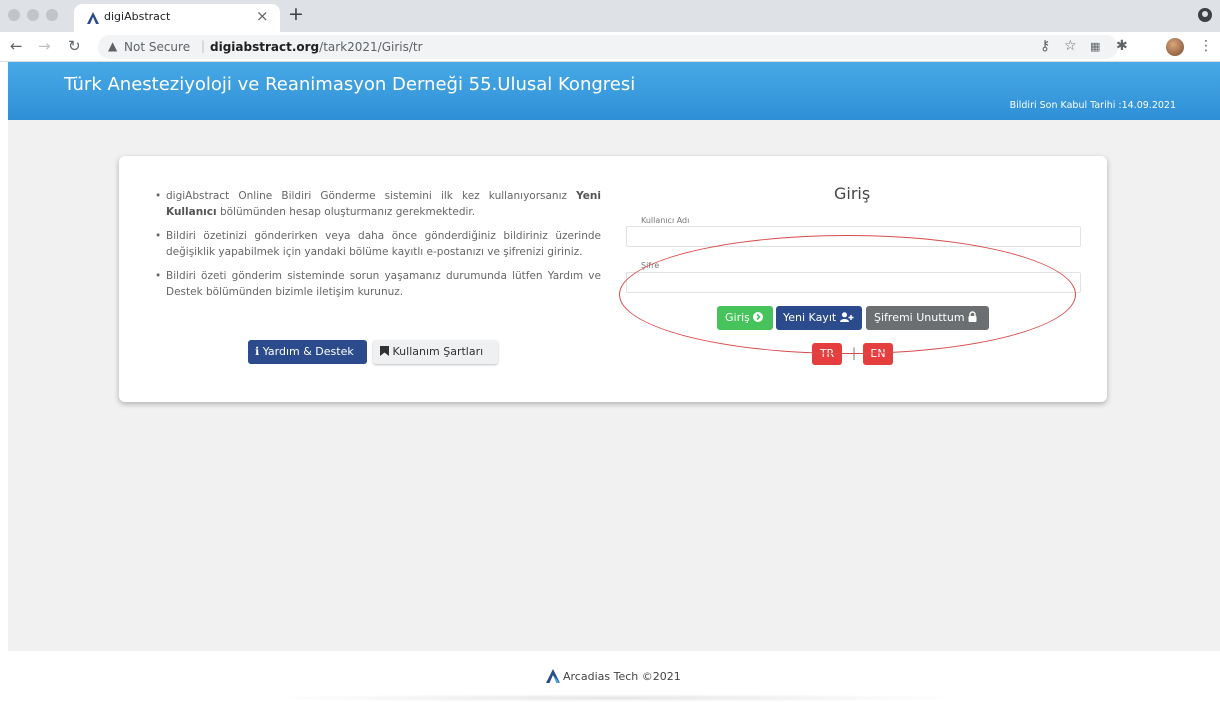 This screenshot has height=702, width=1220. I want to click on red-ellipse-annotation, so click(847, 294).